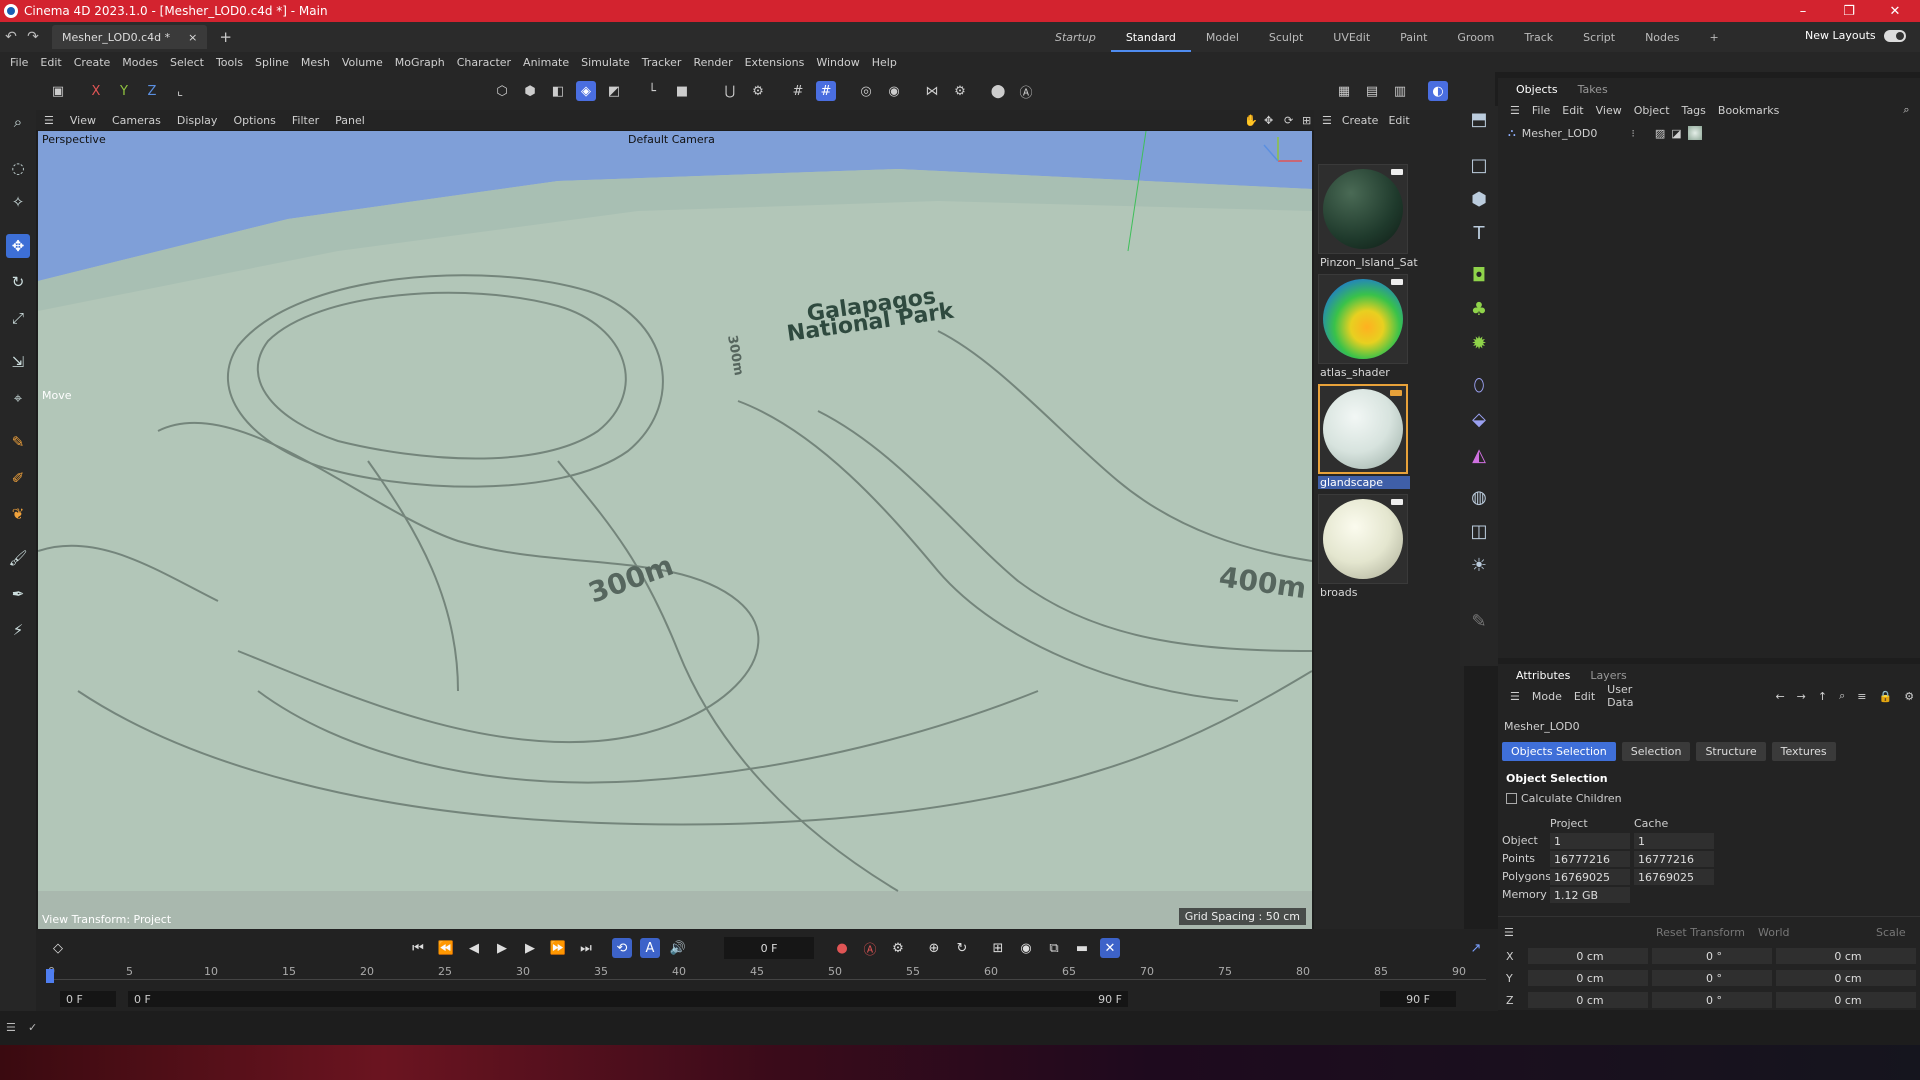 Image resolution: width=1920 pixels, height=1080 pixels. Describe the element at coordinates (18, 318) in the screenshot. I see `scale-tool-icon: ⤢` at that location.